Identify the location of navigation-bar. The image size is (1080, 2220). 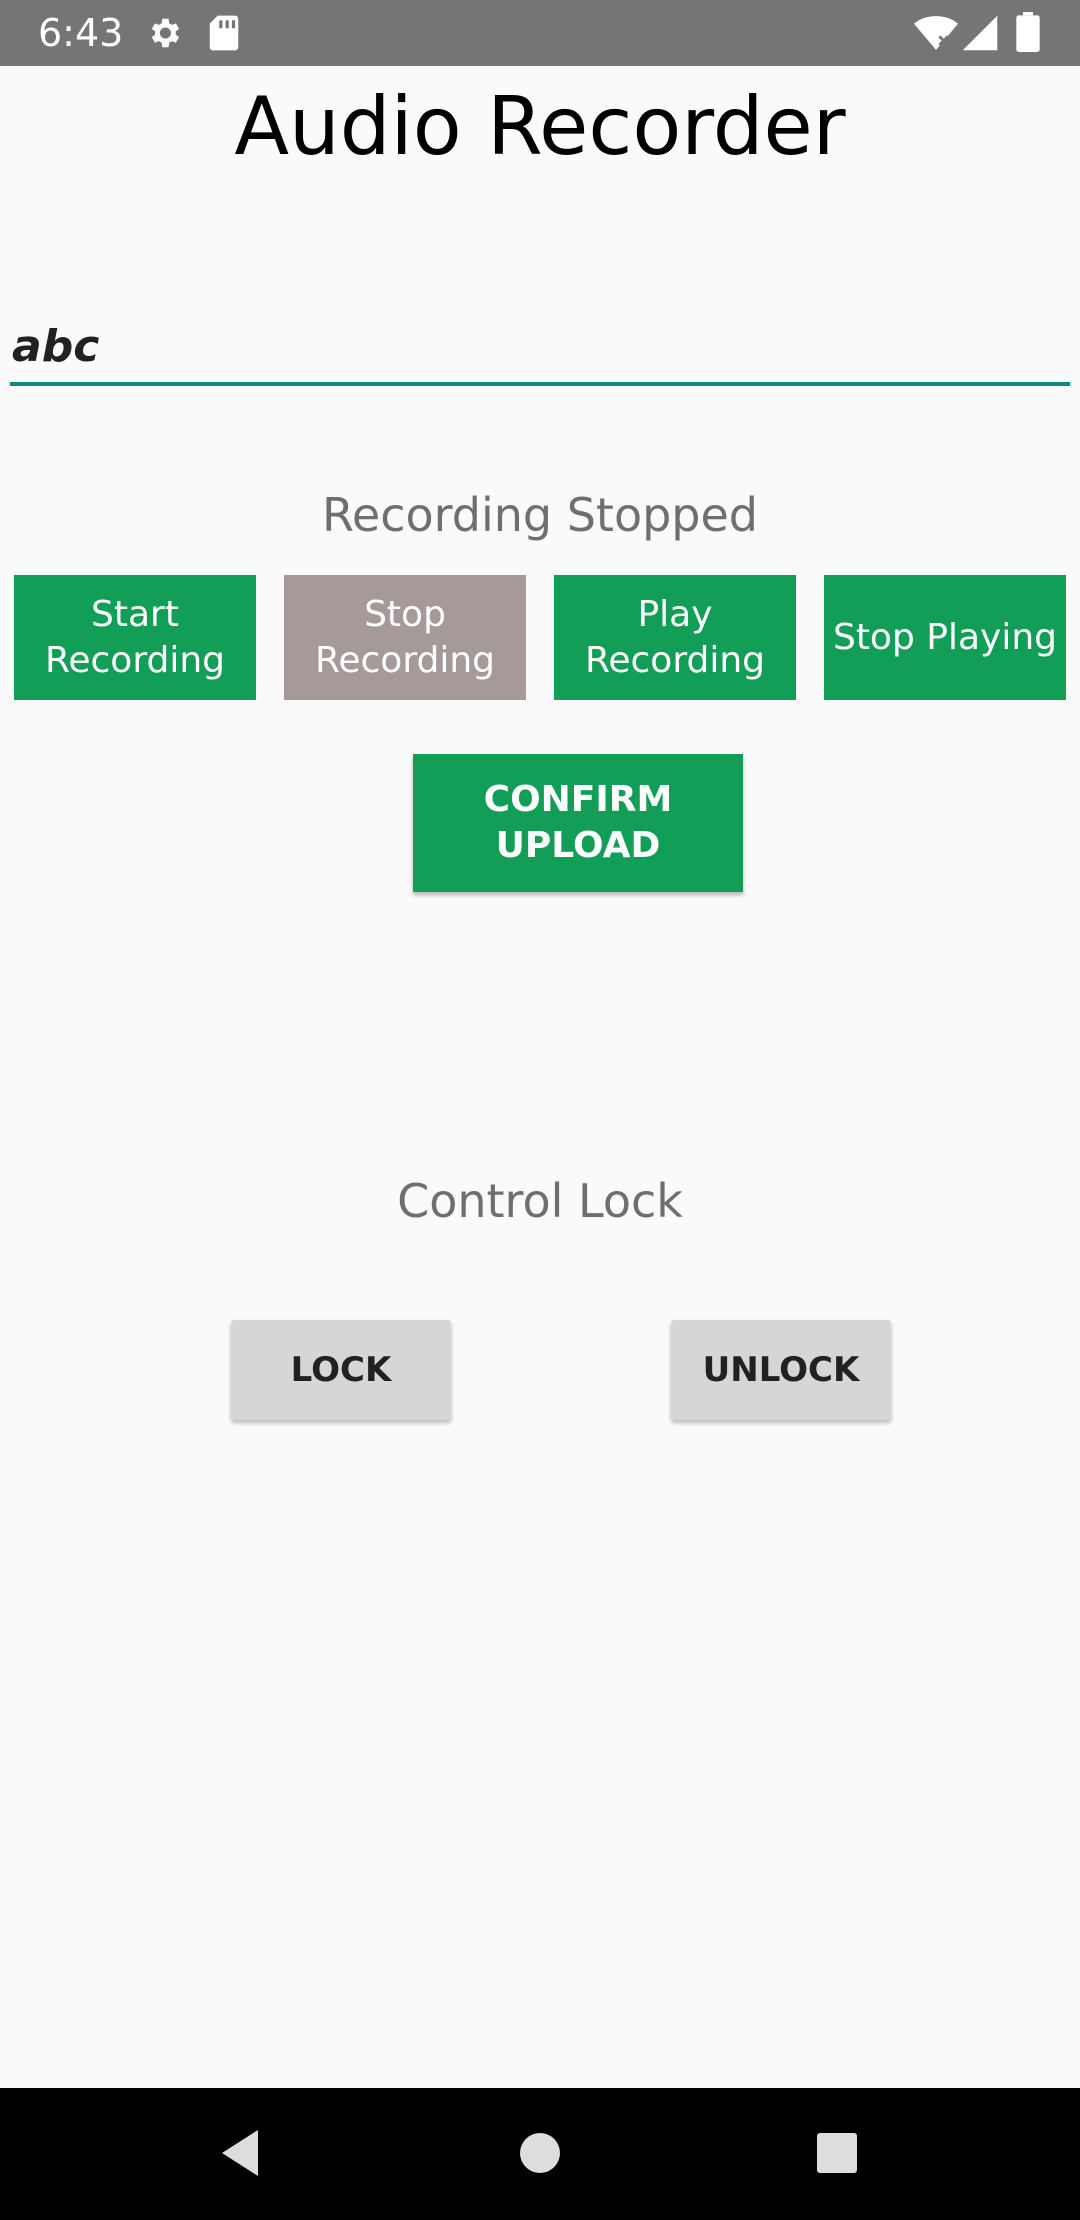
(540, 2154).